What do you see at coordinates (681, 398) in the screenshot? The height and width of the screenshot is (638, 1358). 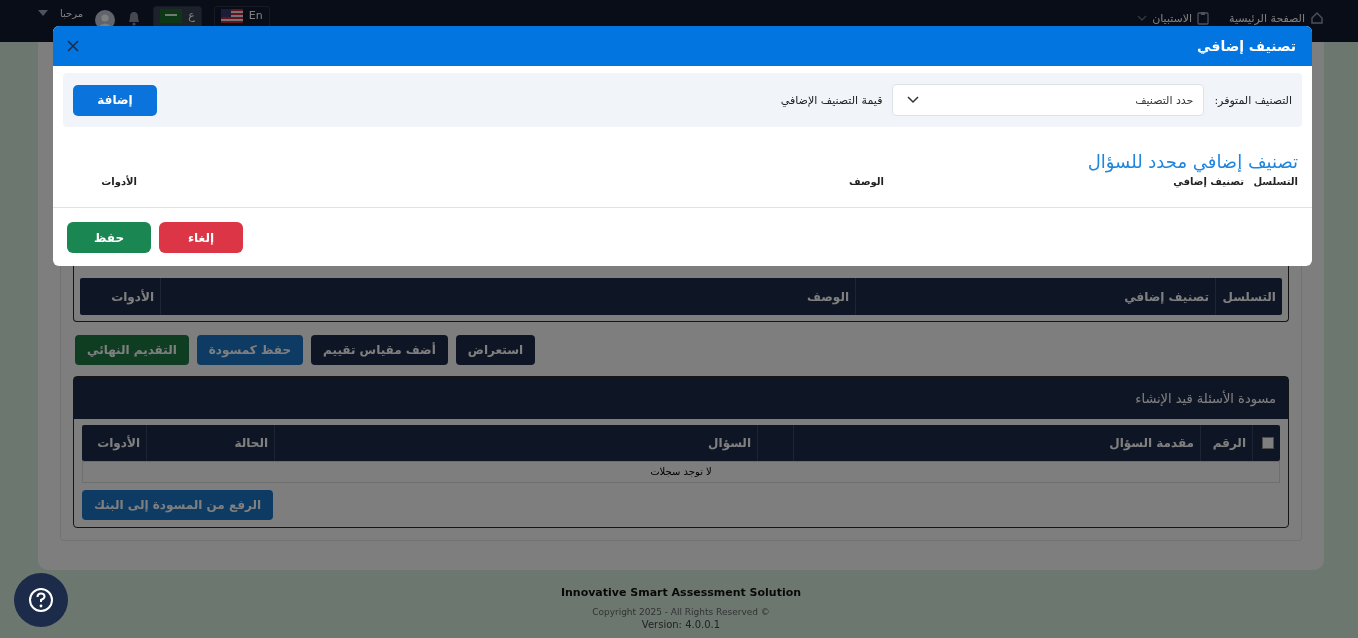 I see `panel-title: مسودة الأسئلة قيد الإنشاء` at bounding box center [681, 398].